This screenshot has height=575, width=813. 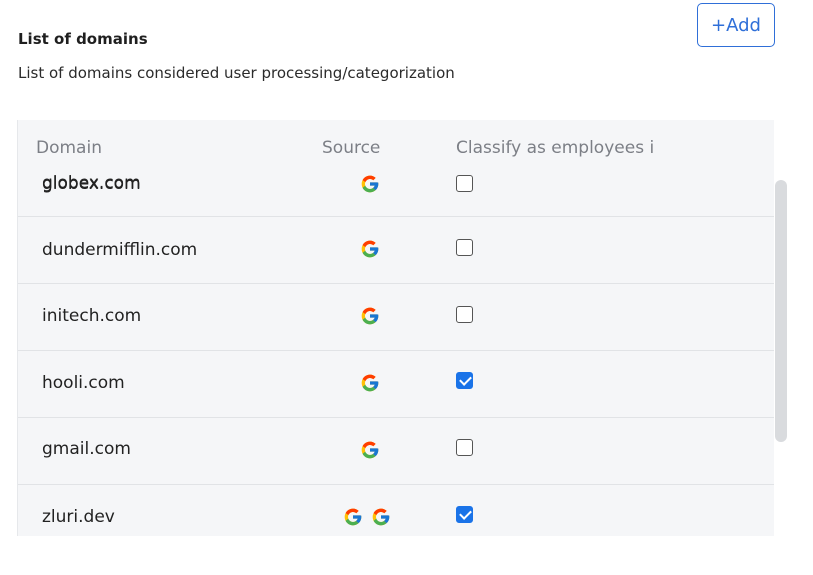 What do you see at coordinates (396, 317) in the screenshot?
I see `table-row: initech.com` at bounding box center [396, 317].